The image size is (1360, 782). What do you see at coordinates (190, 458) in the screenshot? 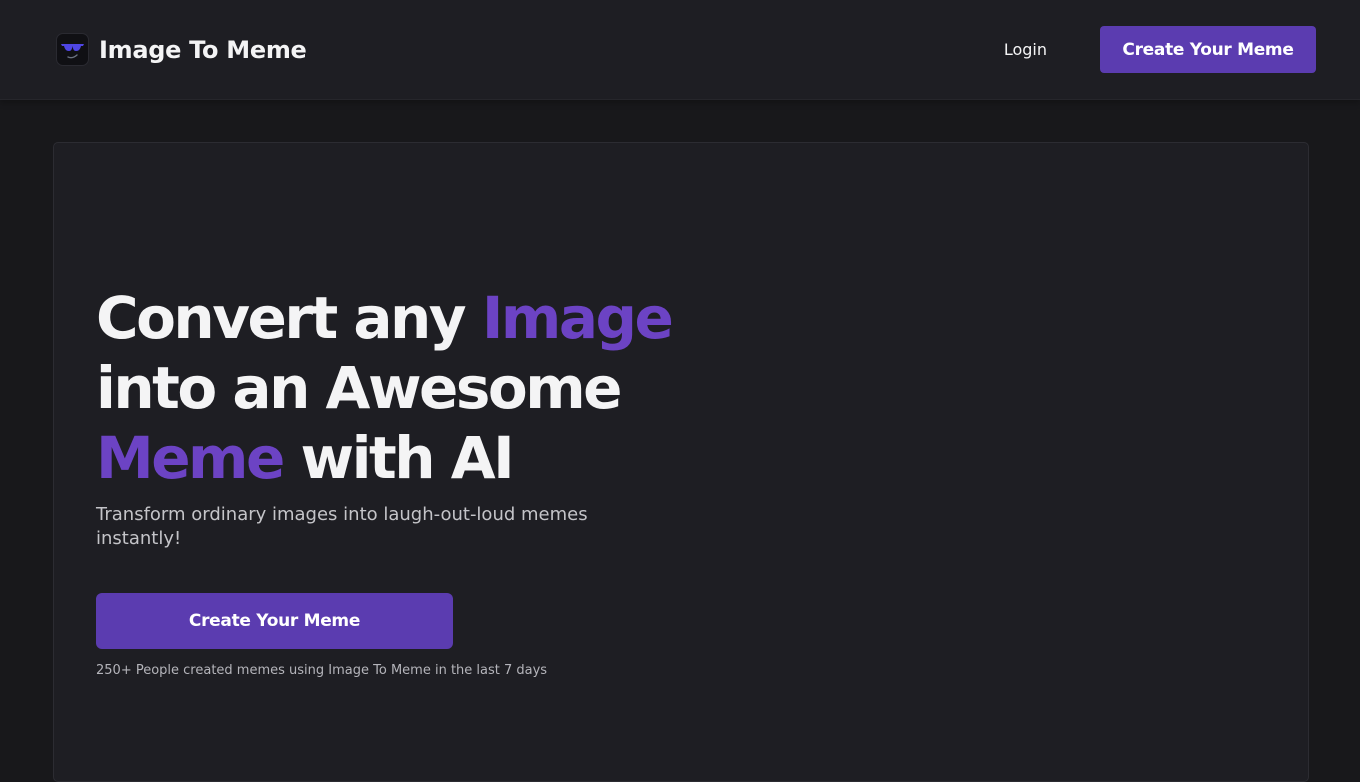
I see `hero-title-accent-meme: Meme` at bounding box center [190, 458].